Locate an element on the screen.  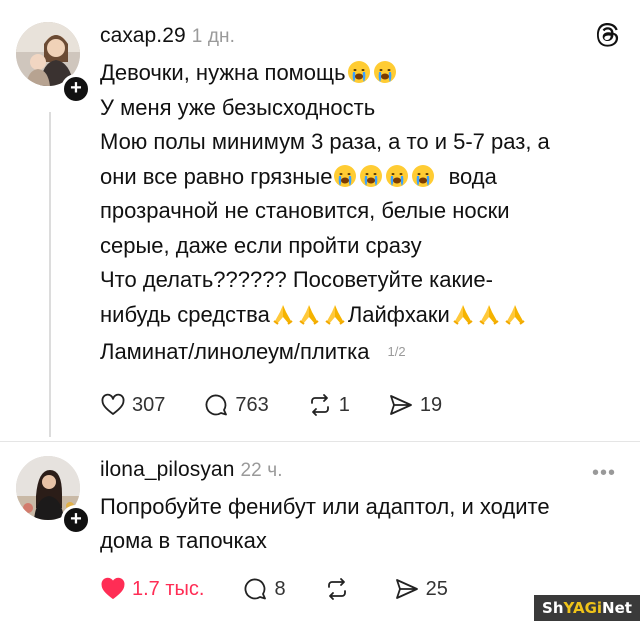
reply-line-1: Попробуйте фенибут или адаптол, и ходите is located at coordinates (325, 506).